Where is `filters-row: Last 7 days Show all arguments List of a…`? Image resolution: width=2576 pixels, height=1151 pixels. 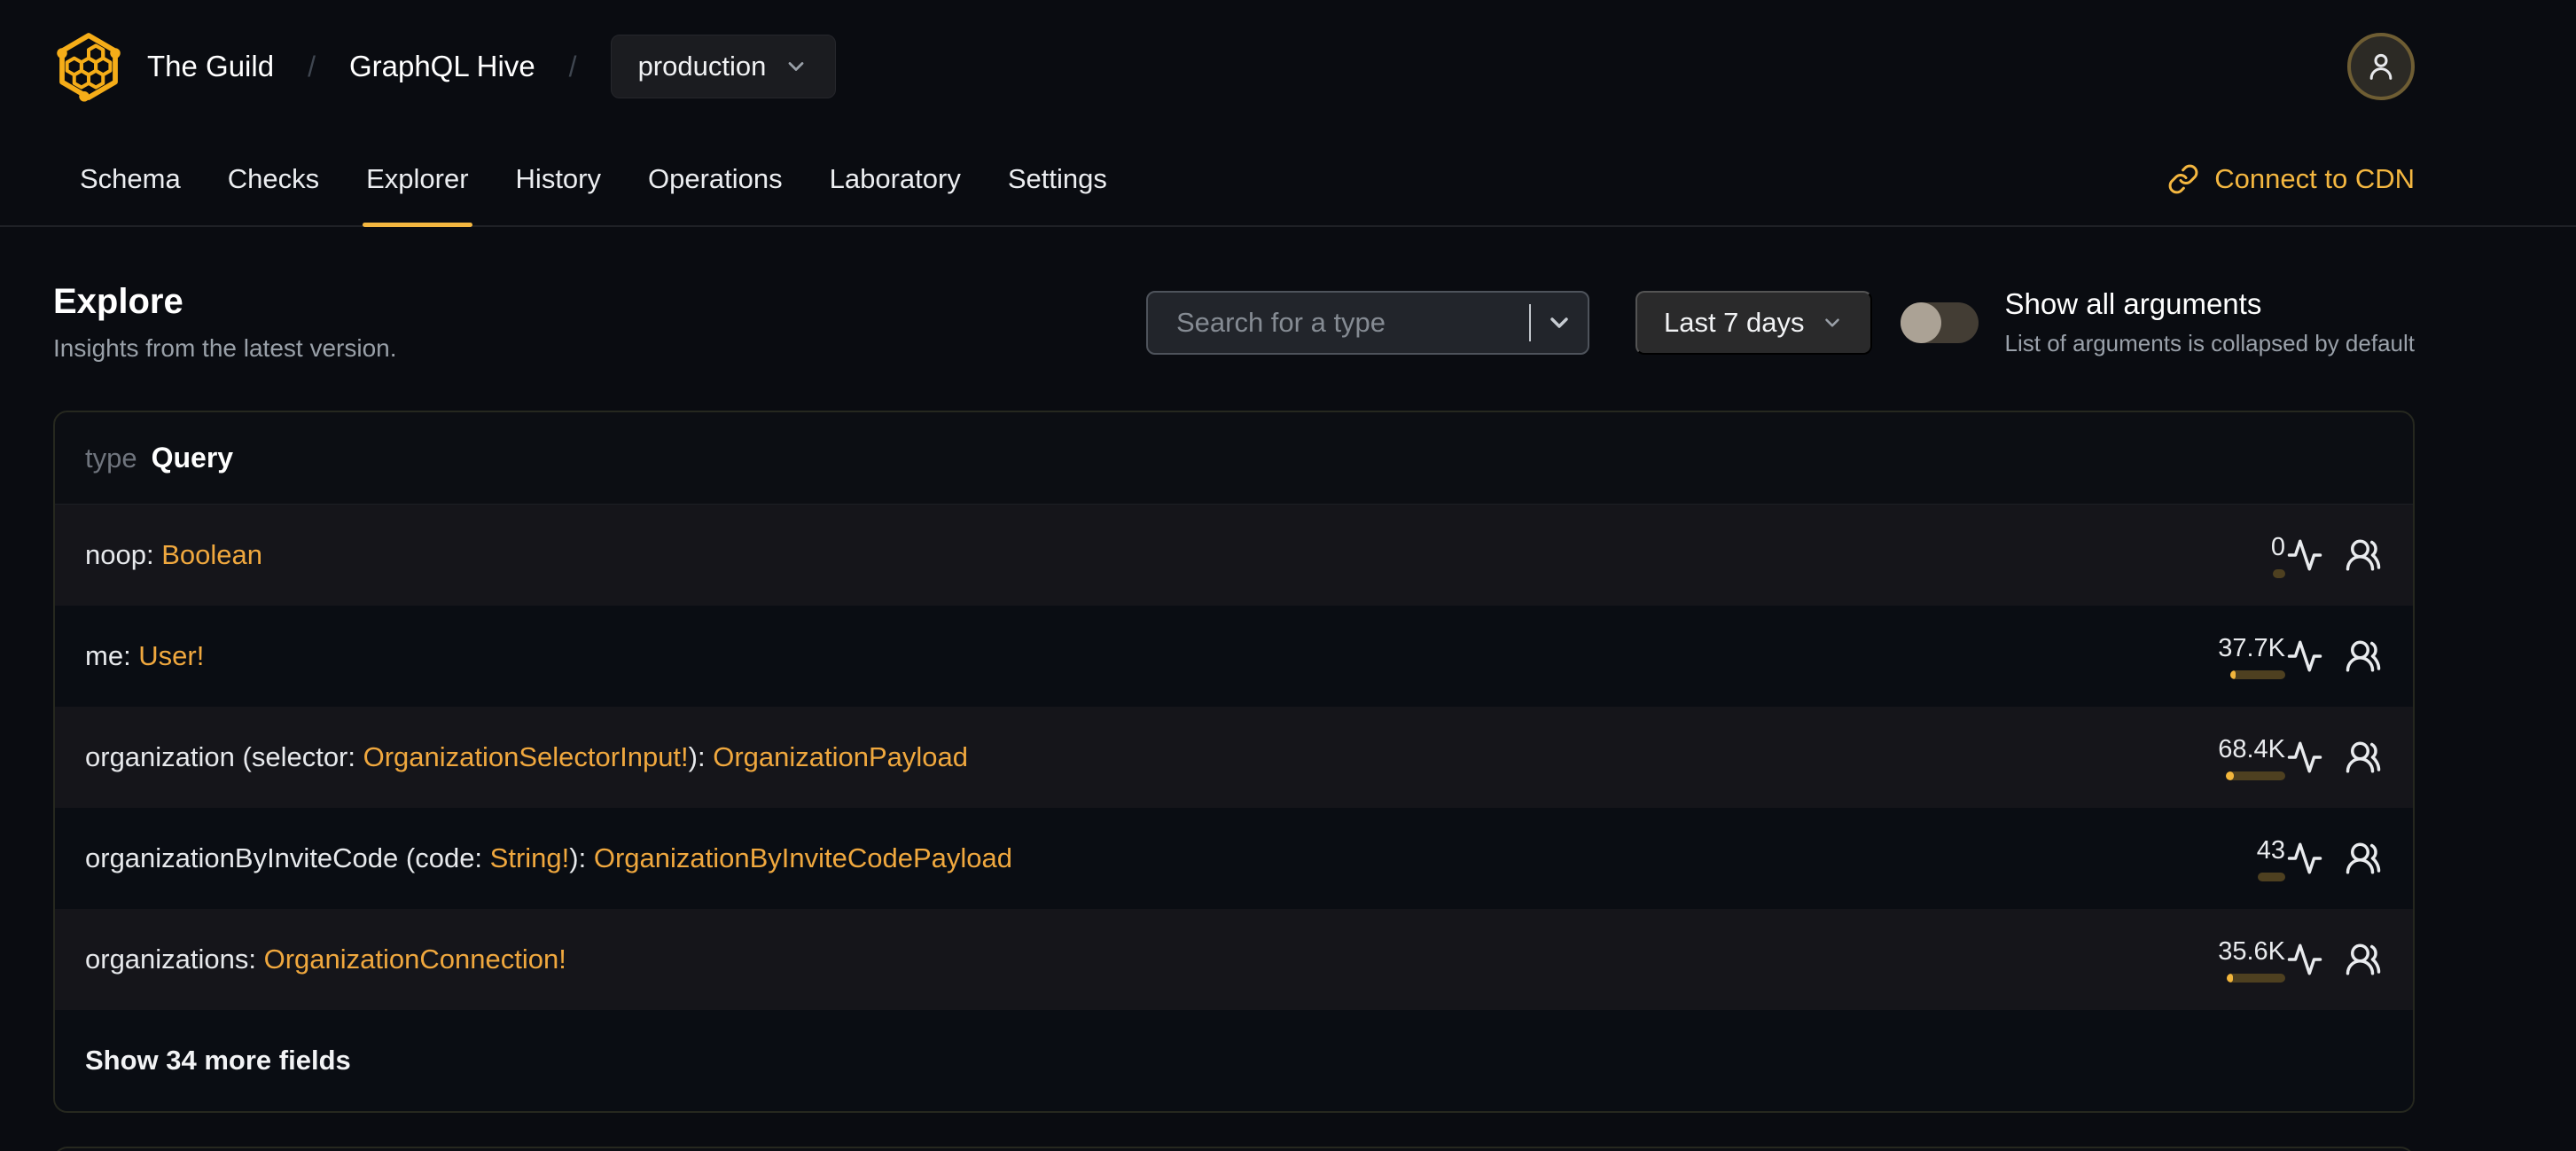 filters-row: Last 7 days Show all arguments List of a… is located at coordinates (1780, 322).